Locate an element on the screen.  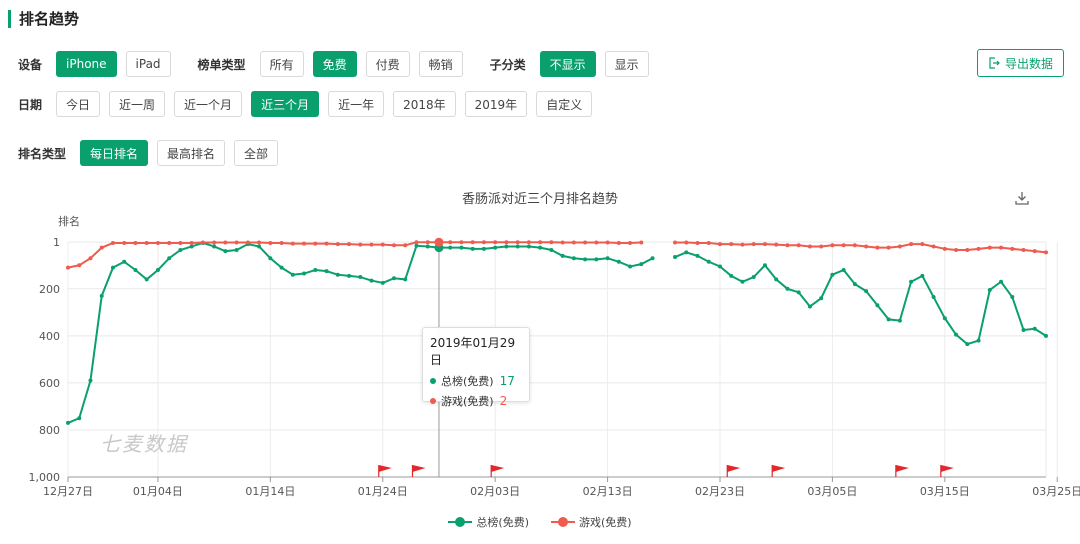
list-type-button-1: 免费 is located at coordinates (334, 64).